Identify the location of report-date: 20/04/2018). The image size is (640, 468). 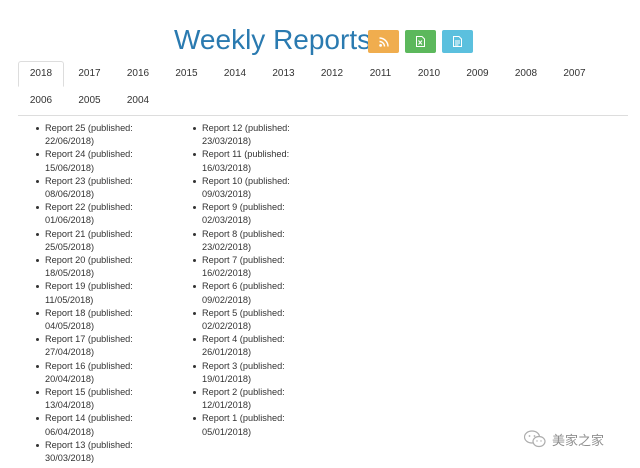
(70, 378).